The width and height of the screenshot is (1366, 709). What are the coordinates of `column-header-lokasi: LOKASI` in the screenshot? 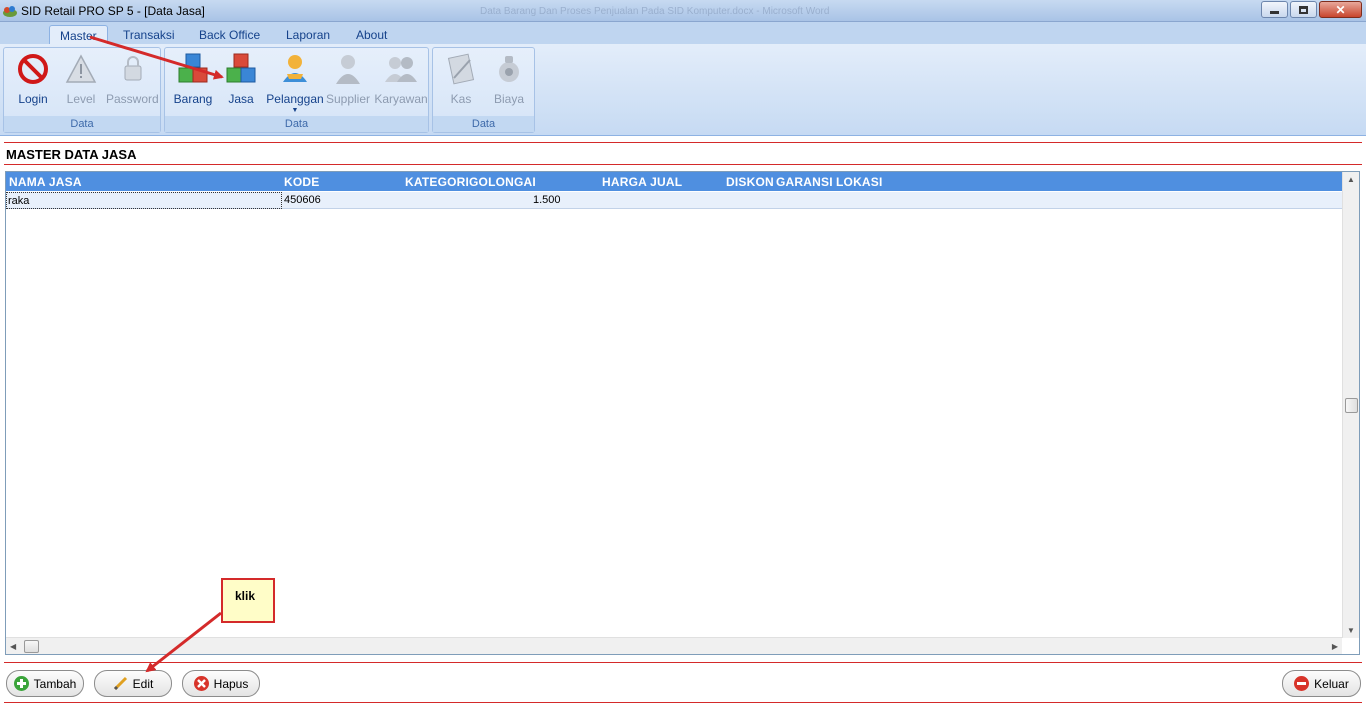 It's located at (859, 182).